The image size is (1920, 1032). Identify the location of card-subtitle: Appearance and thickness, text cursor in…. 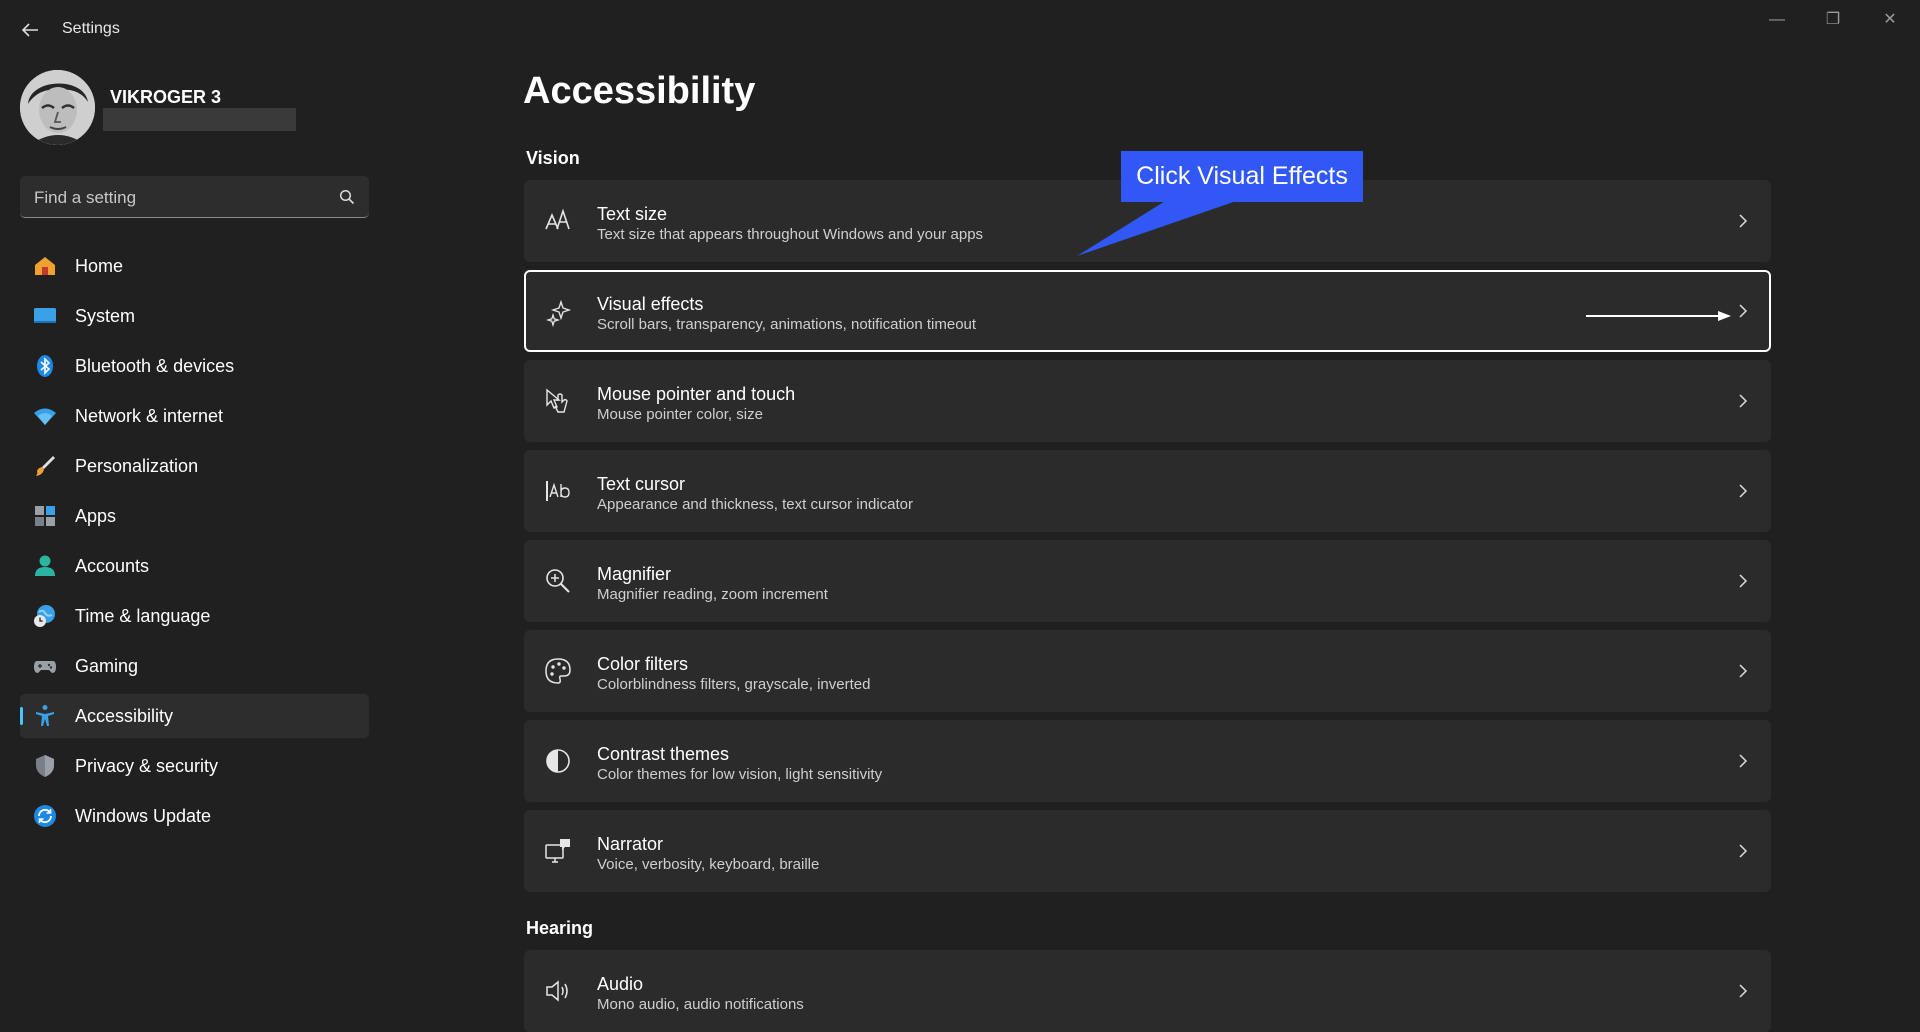
(755, 504).